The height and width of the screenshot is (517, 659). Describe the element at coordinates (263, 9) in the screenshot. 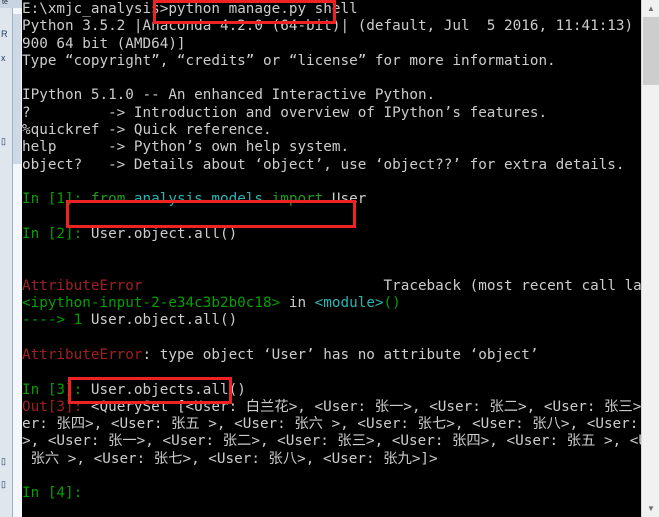

I see `terminal-text: python manage.py shell` at that location.